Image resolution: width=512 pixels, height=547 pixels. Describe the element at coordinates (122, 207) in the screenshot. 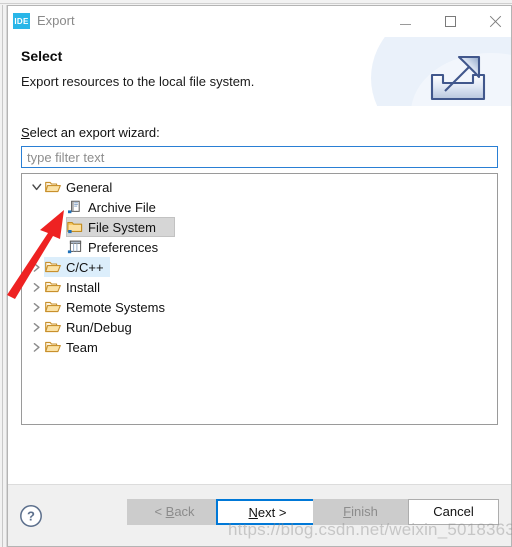

I see `tree-item-label: Archive File` at that location.